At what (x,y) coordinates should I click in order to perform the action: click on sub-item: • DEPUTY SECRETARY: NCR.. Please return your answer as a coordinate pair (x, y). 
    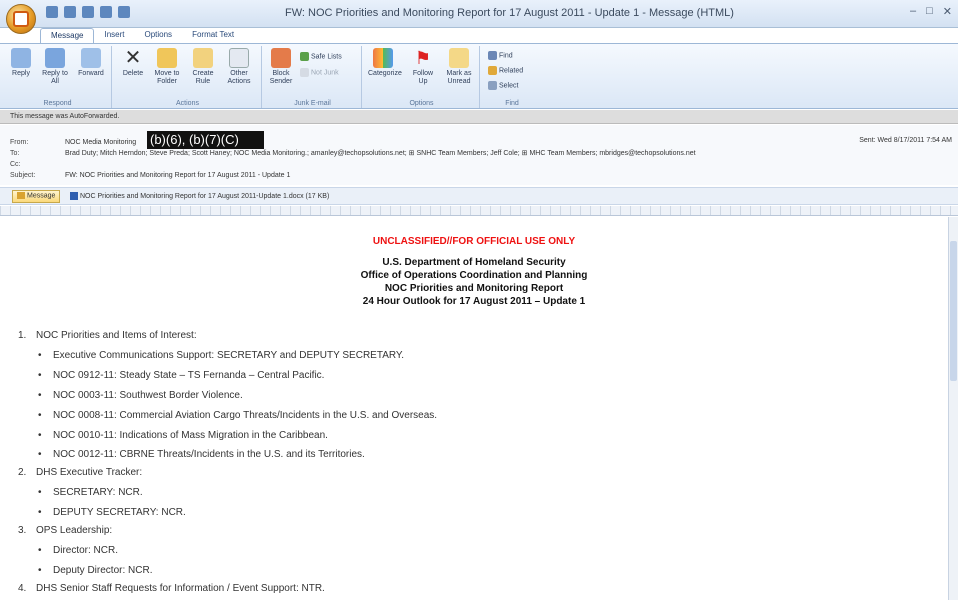
    Looking at the image, I should click on (112, 512).